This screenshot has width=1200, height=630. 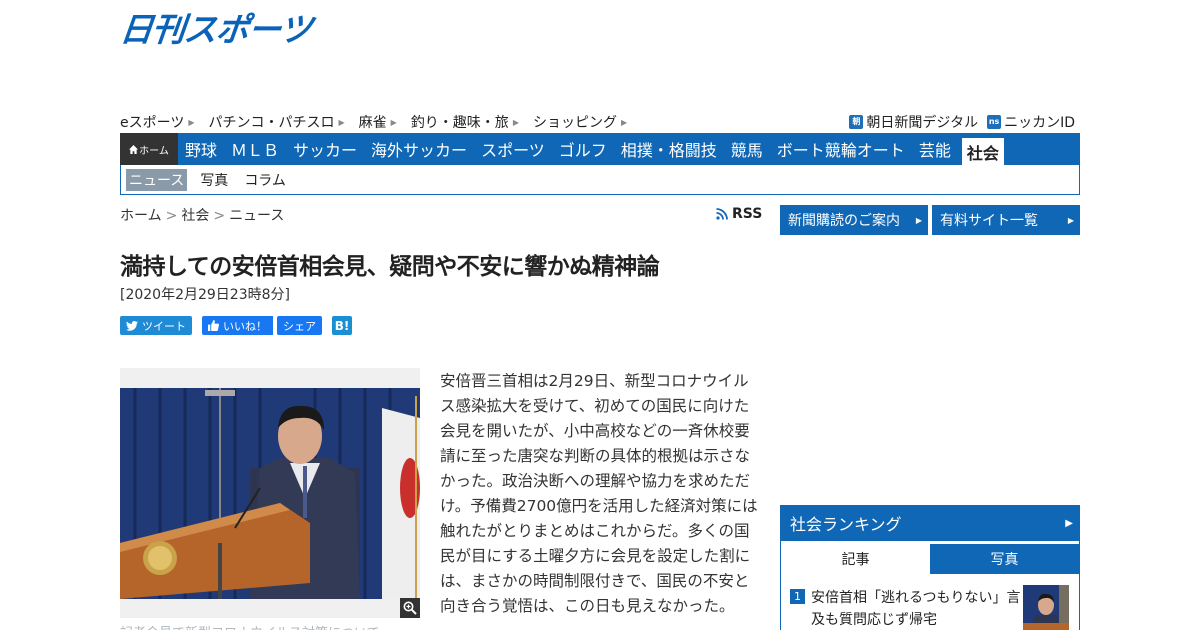 What do you see at coordinates (134, 149) in the screenshot?
I see `home-icon` at bounding box center [134, 149].